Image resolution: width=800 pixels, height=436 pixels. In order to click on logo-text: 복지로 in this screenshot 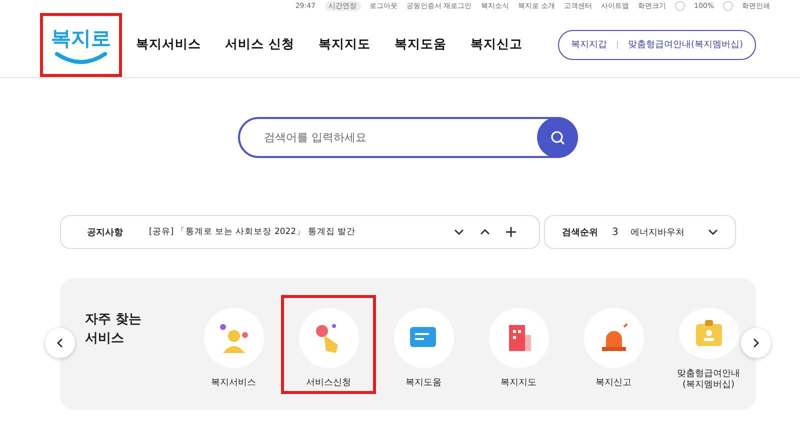, I will do `click(81, 38)`.